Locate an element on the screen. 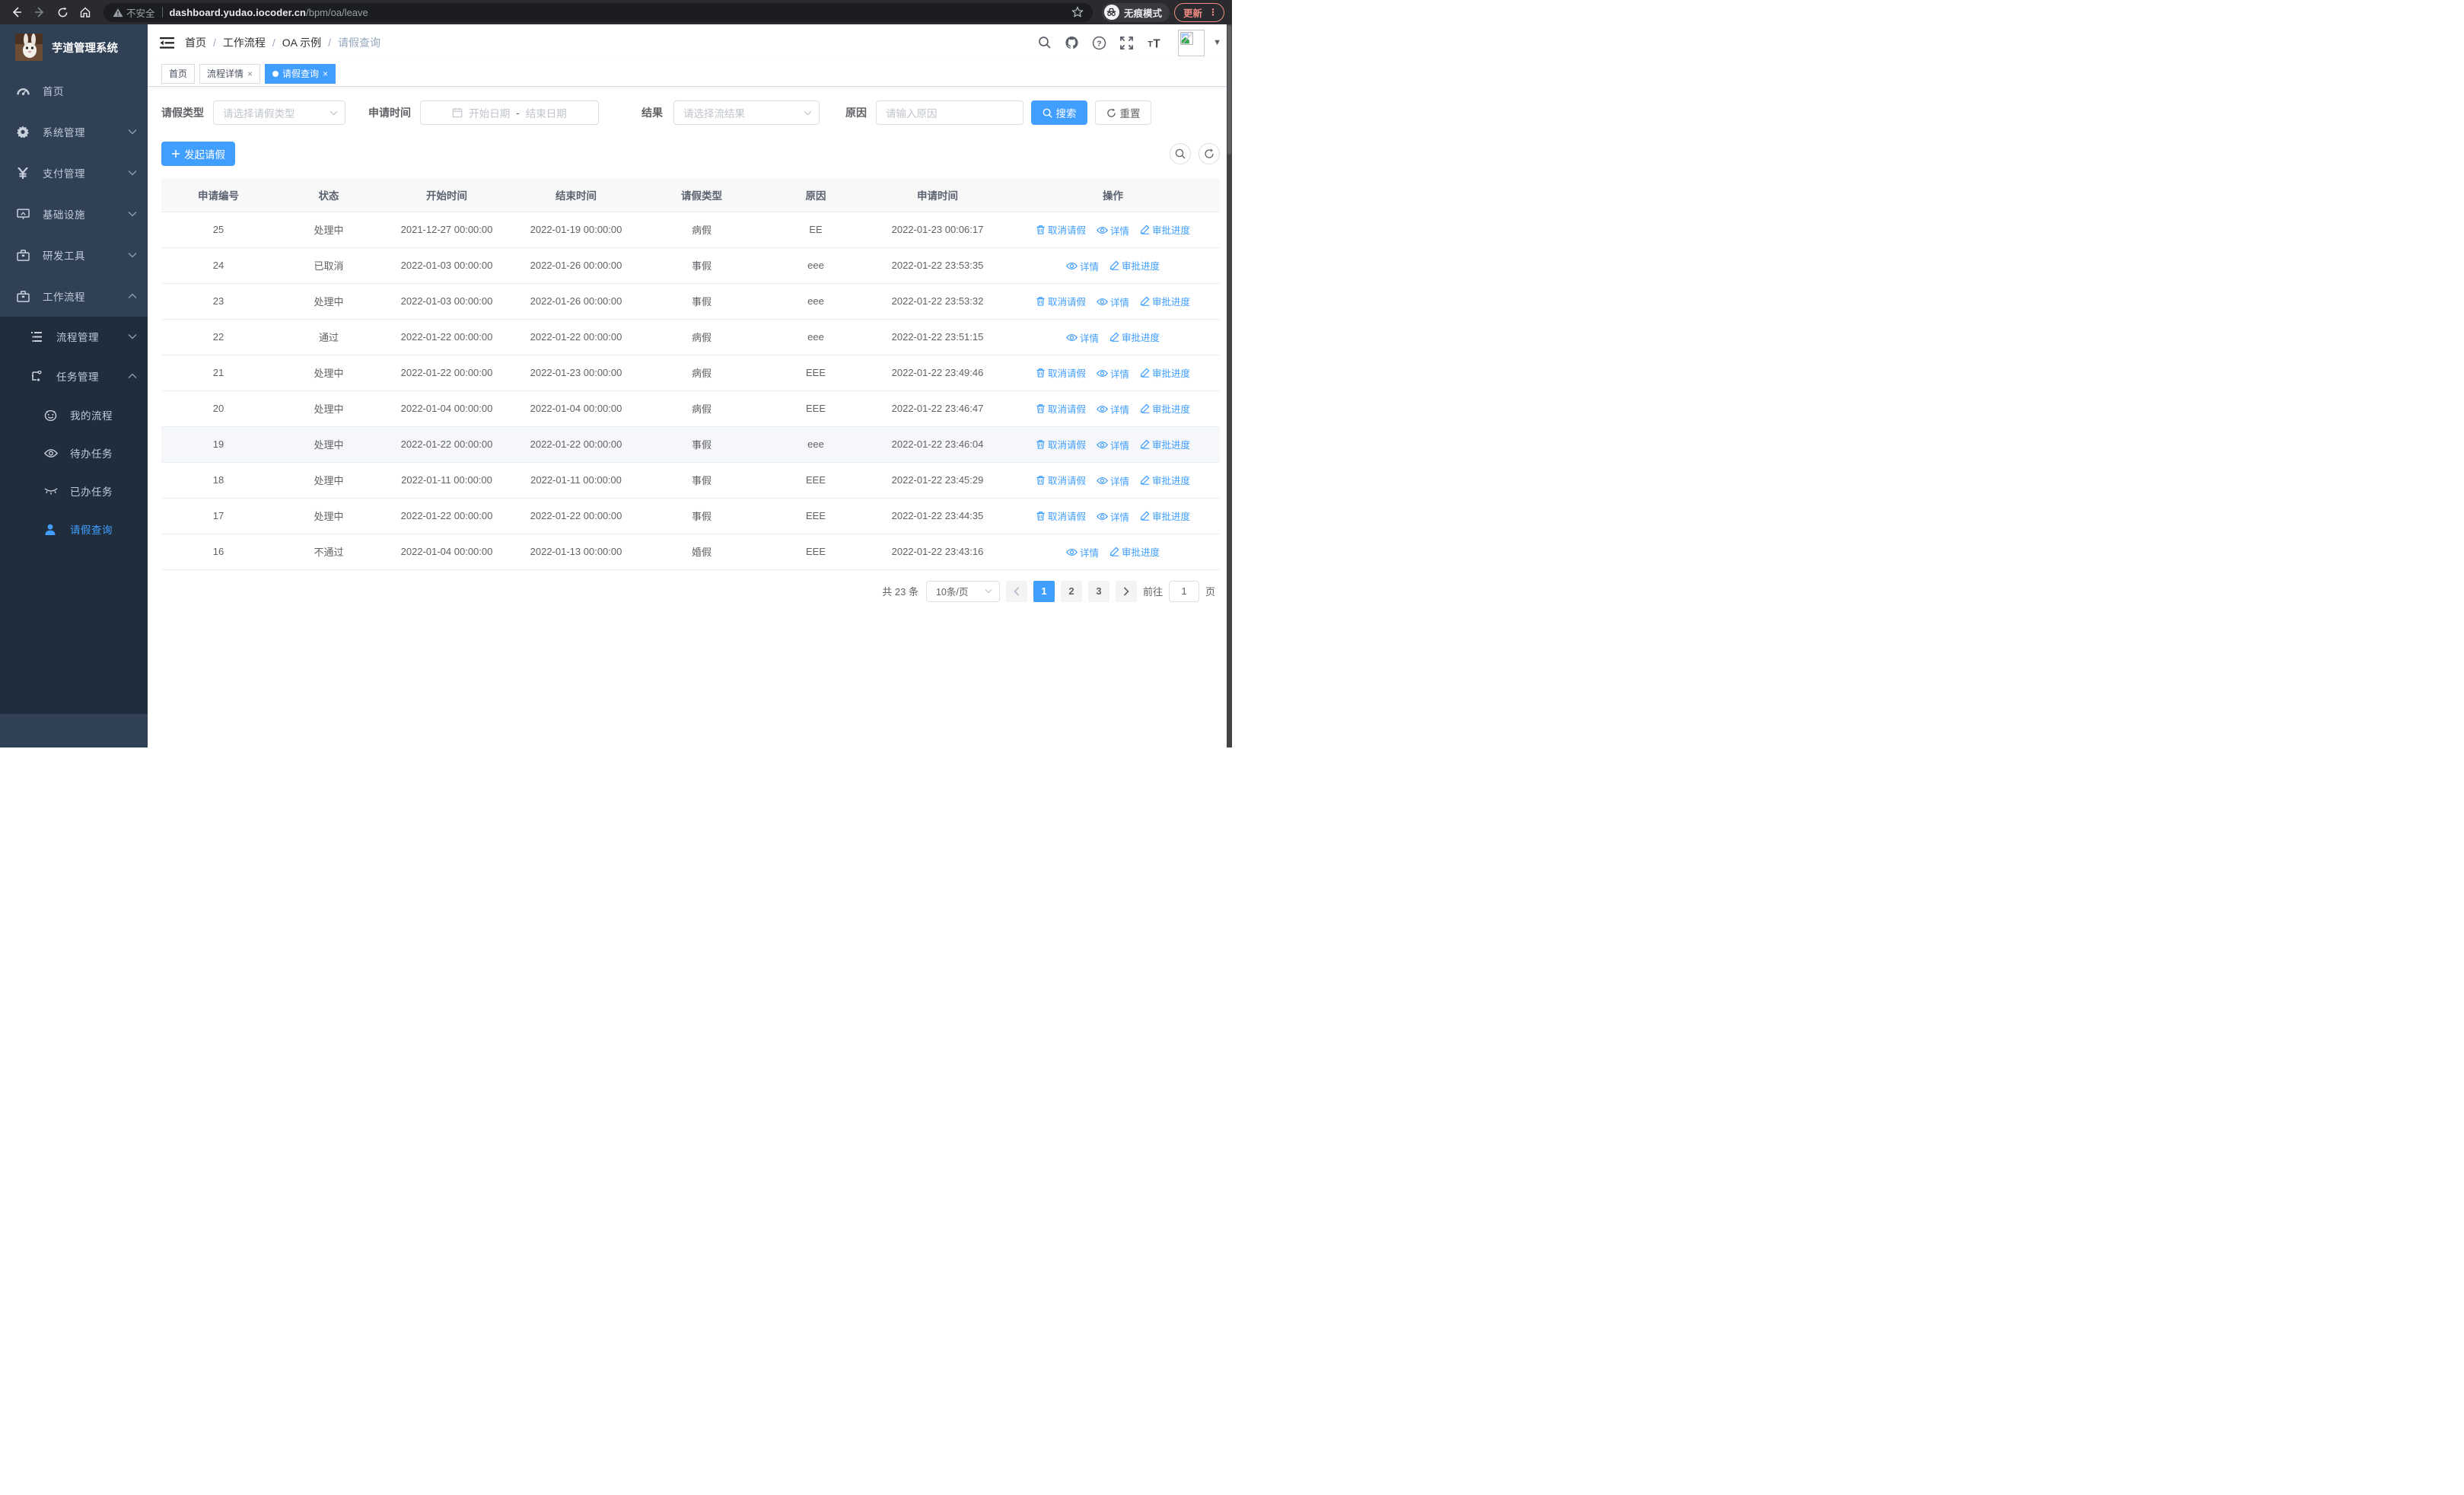  prev-page-button is located at coordinates (1016, 591).